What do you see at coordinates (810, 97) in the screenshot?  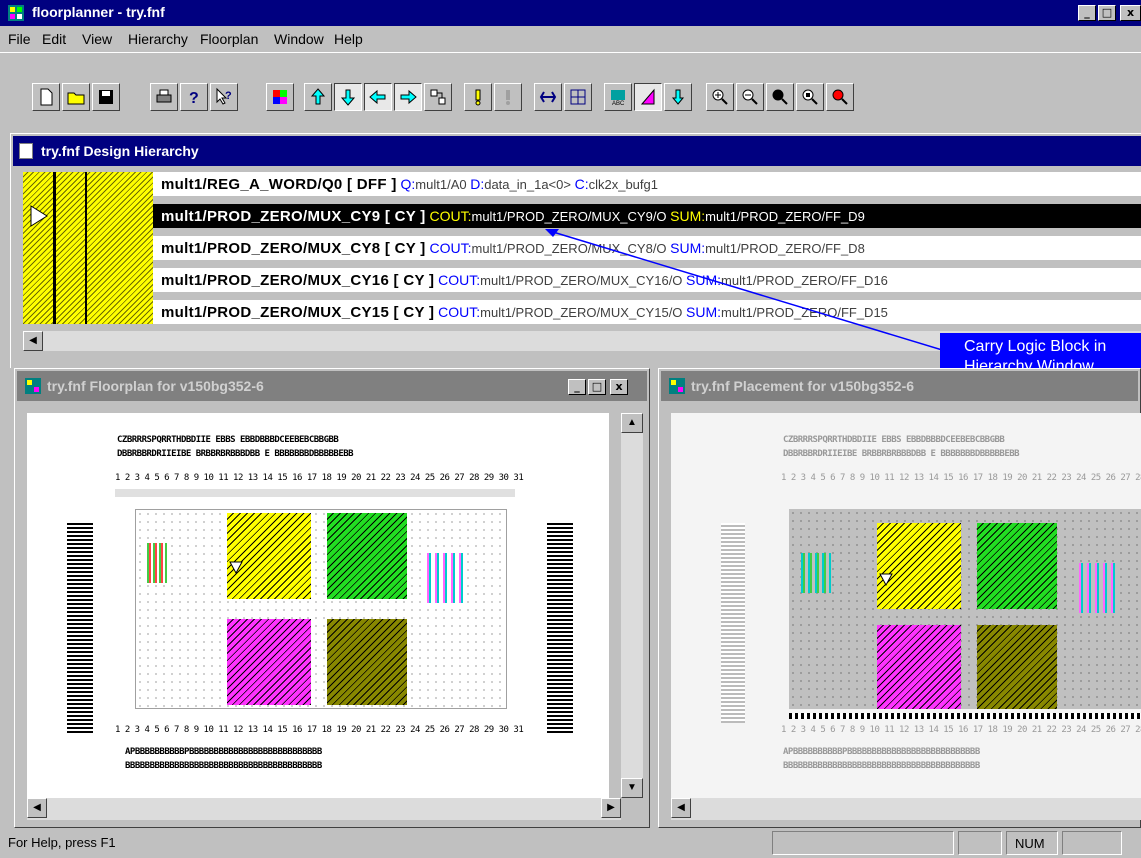 I see `zoom-area-button` at bounding box center [810, 97].